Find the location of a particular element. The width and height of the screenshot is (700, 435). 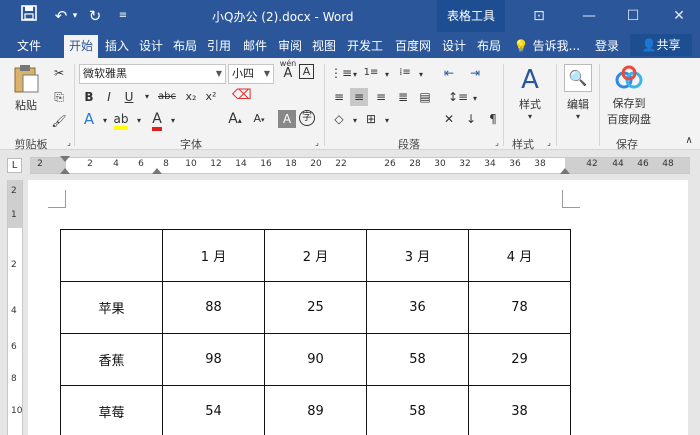

table-cell is located at coordinates (111, 255).